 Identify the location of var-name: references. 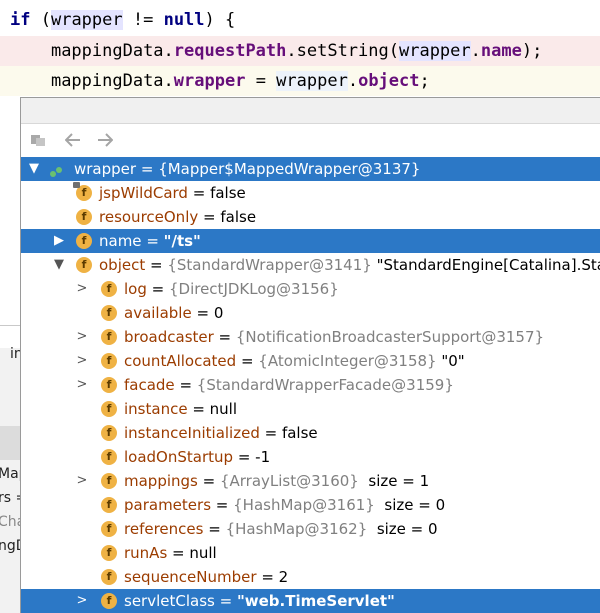
(164, 529).